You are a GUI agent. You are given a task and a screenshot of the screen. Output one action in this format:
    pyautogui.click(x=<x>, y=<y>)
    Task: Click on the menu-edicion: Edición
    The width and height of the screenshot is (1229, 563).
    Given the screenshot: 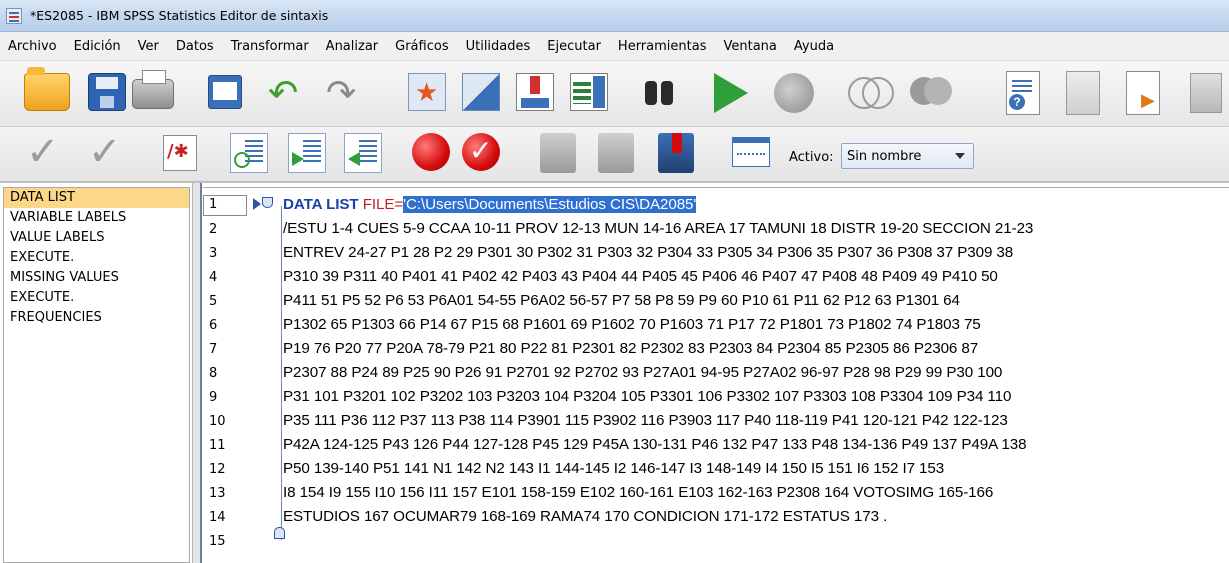 What is the action you would take?
    pyautogui.click(x=97, y=46)
    